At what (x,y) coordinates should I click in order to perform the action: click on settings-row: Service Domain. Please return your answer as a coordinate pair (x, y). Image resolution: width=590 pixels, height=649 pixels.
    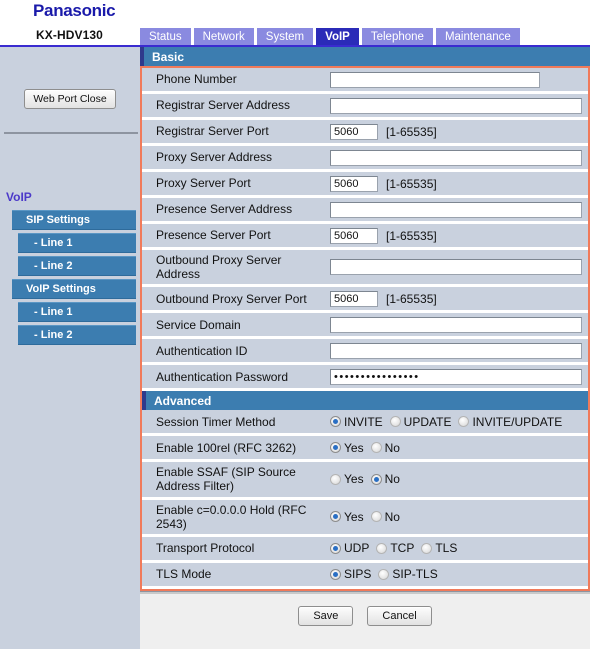
    Looking at the image, I should click on (365, 326).